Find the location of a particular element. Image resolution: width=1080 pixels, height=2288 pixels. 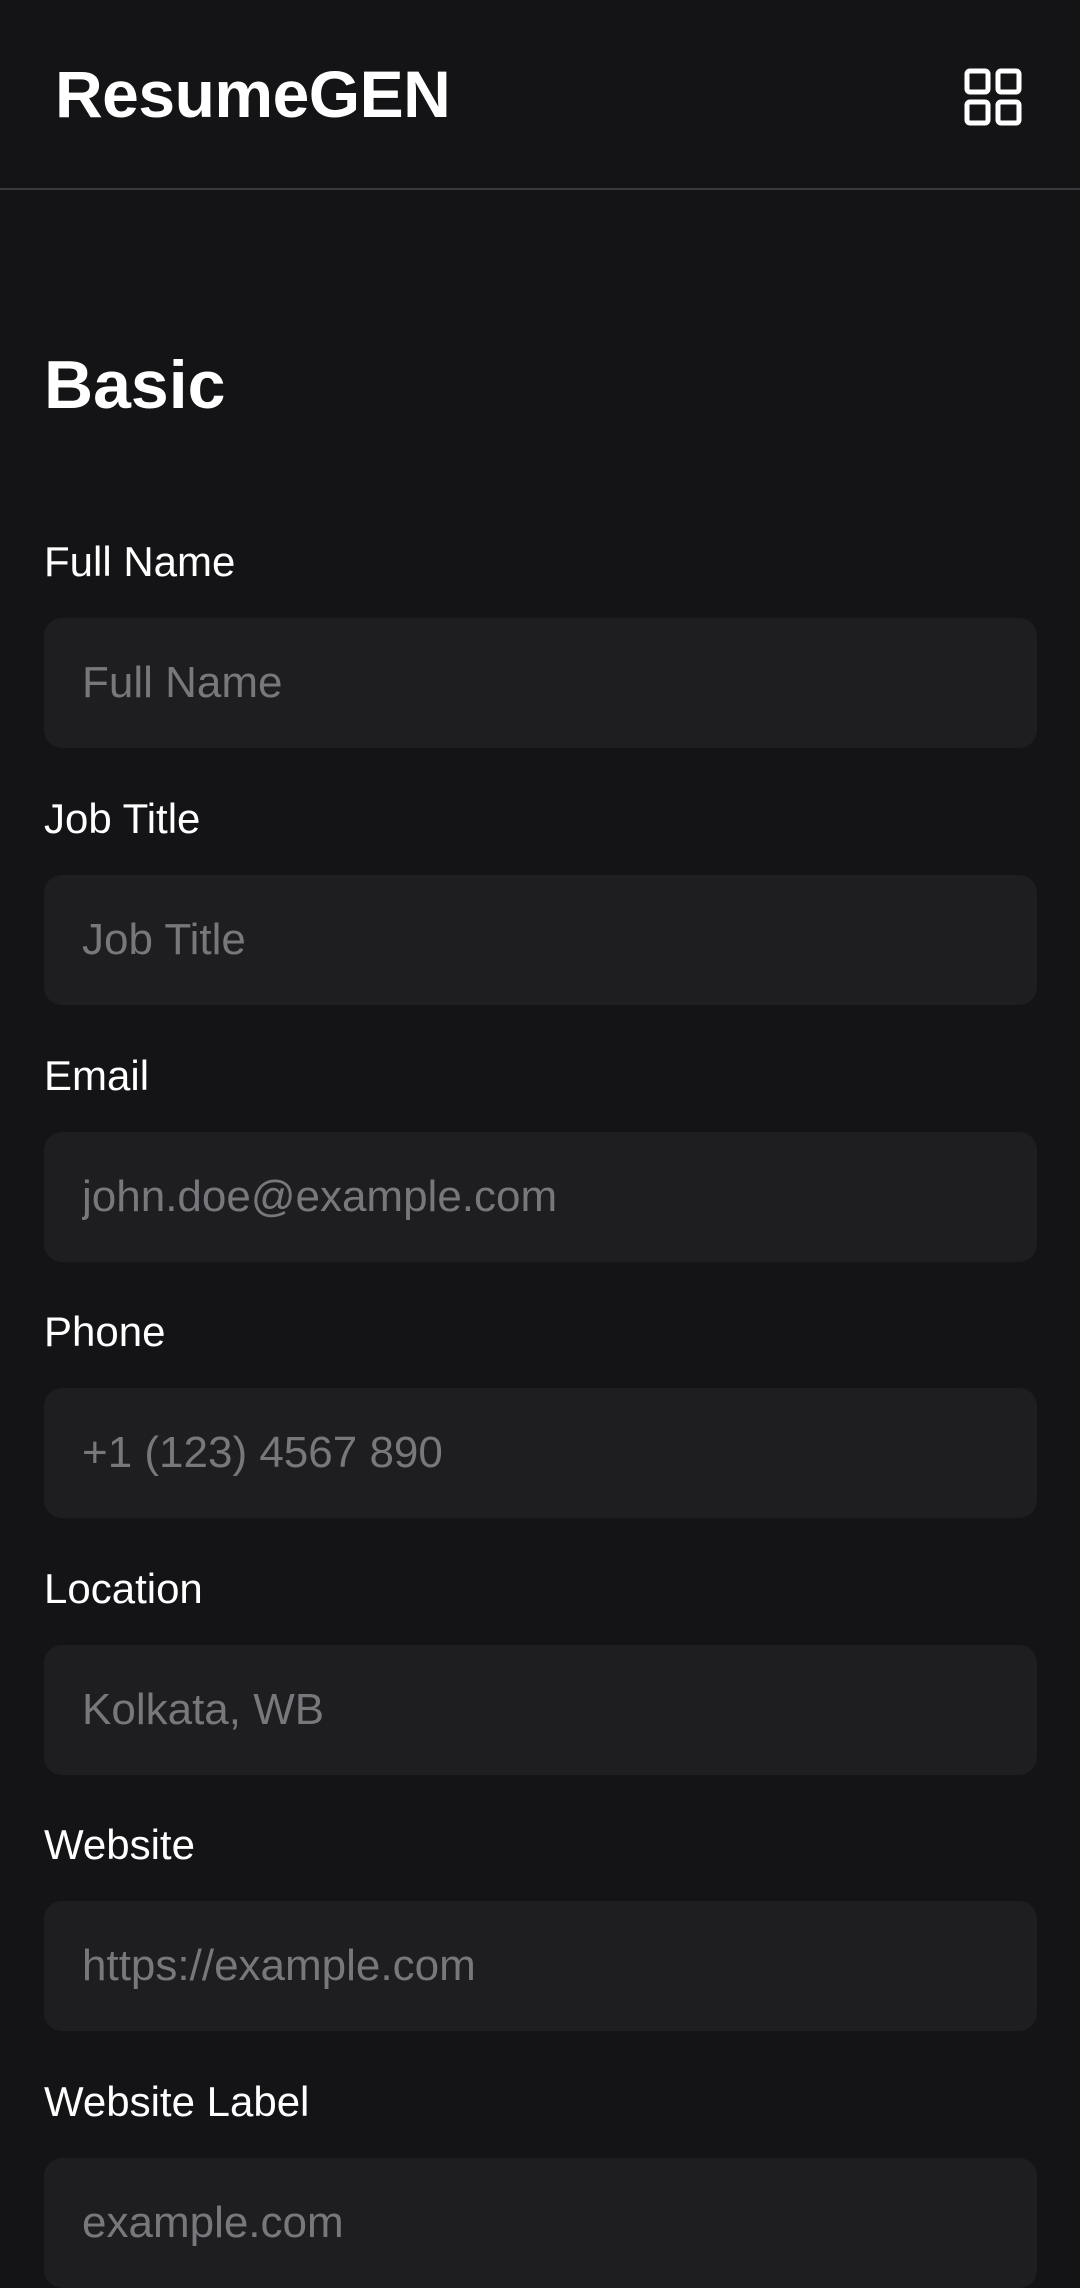

email-field: Email is located at coordinates (540, 1155).